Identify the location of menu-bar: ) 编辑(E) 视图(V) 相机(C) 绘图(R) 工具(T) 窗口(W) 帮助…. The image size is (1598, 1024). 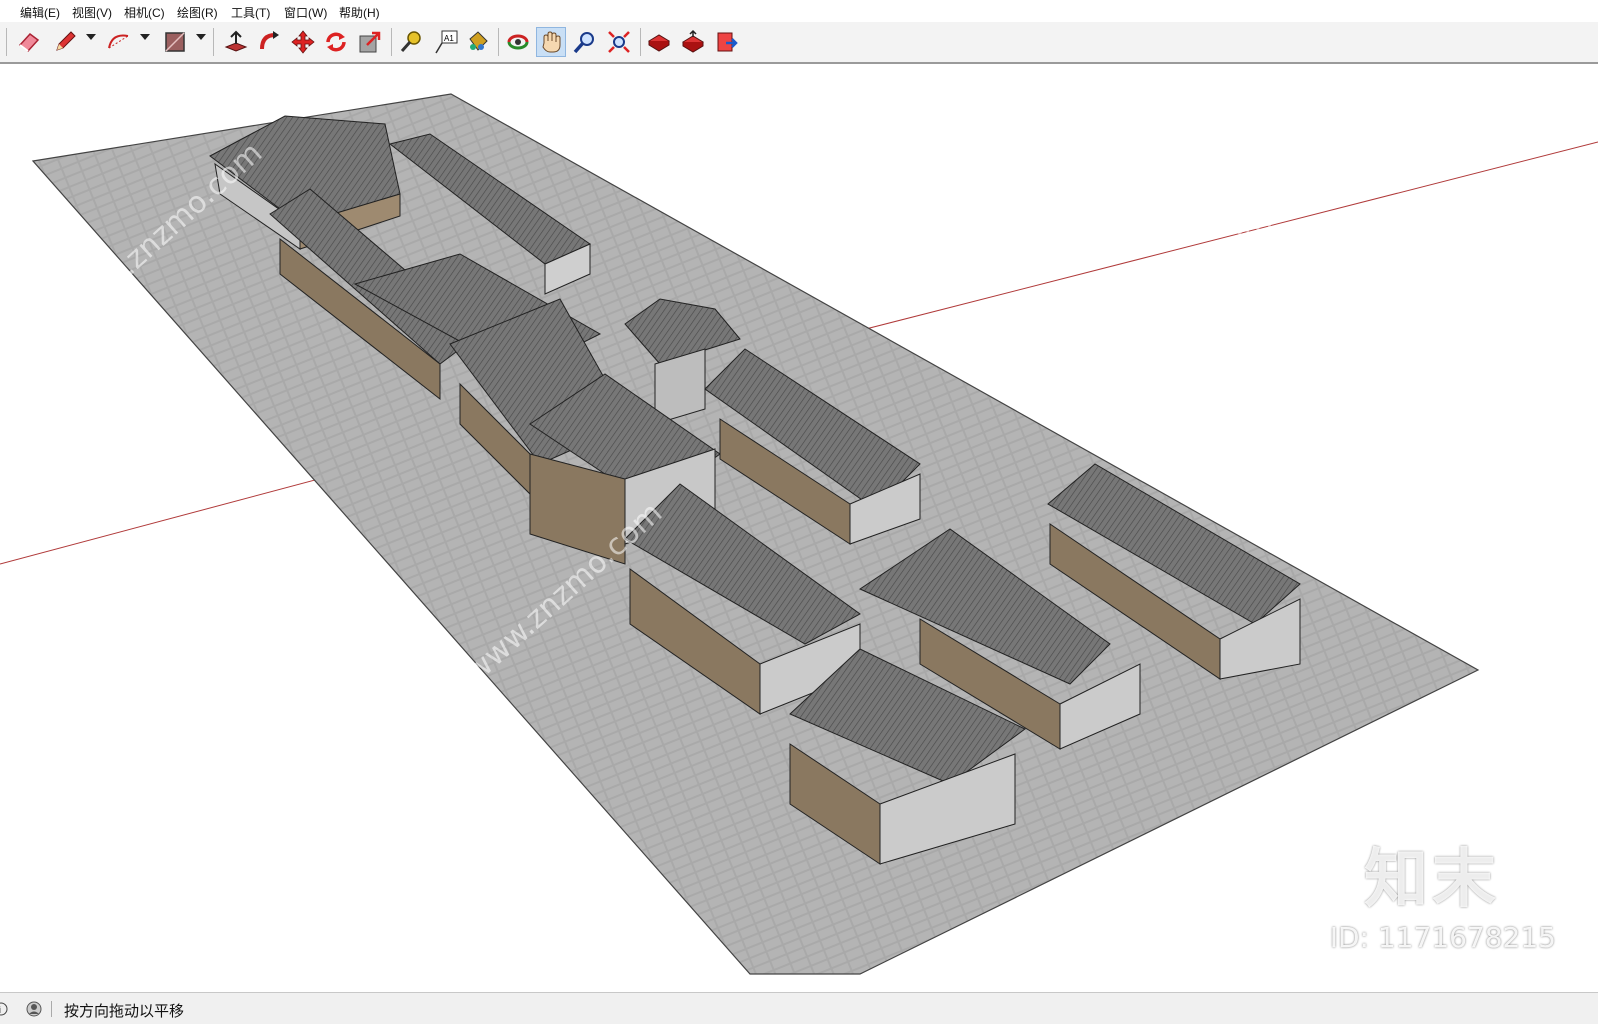
(799, 11).